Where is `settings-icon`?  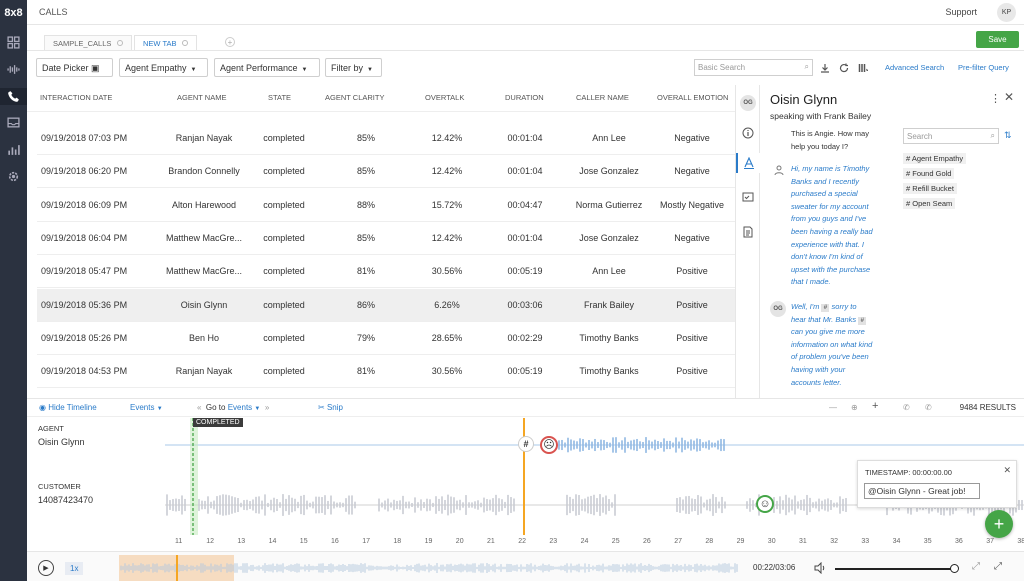
settings-icon is located at coordinates (13, 176).